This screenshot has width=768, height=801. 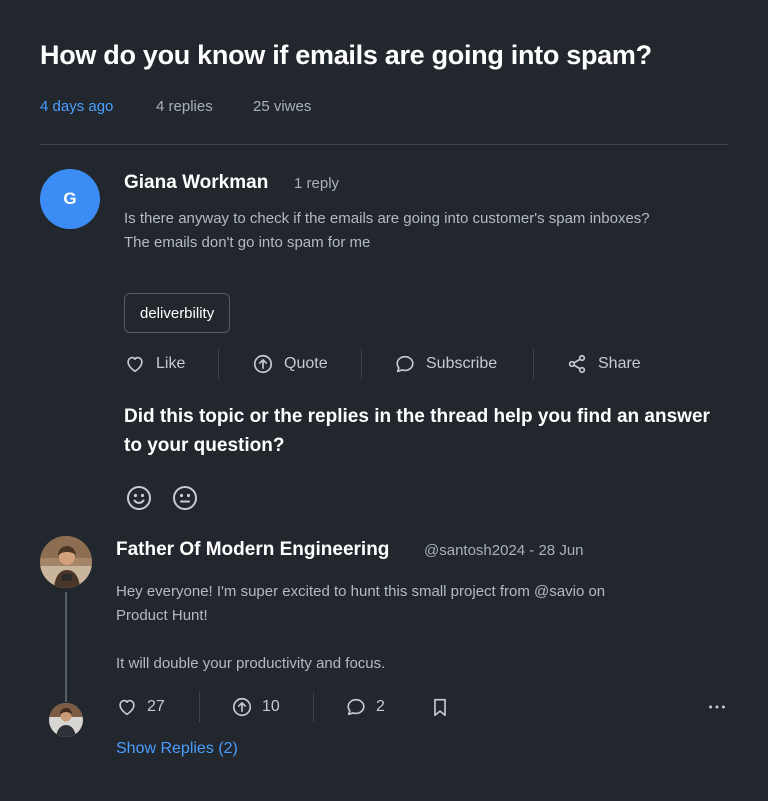 What do you see at coordinates (252, 550) in the screenshot?
I see `reply-author: Father Of Modern Engineering` at bounding box center [252, 550].